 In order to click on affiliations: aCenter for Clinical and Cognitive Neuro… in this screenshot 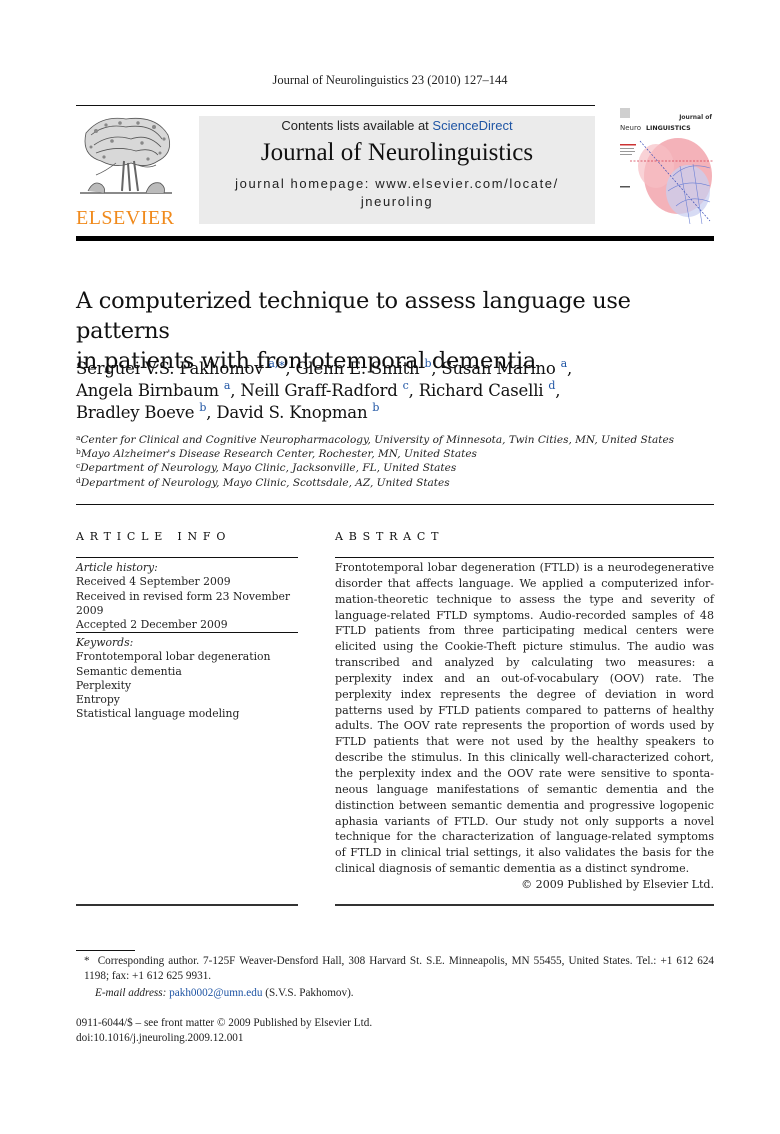, I will do `click(401, 461)`.